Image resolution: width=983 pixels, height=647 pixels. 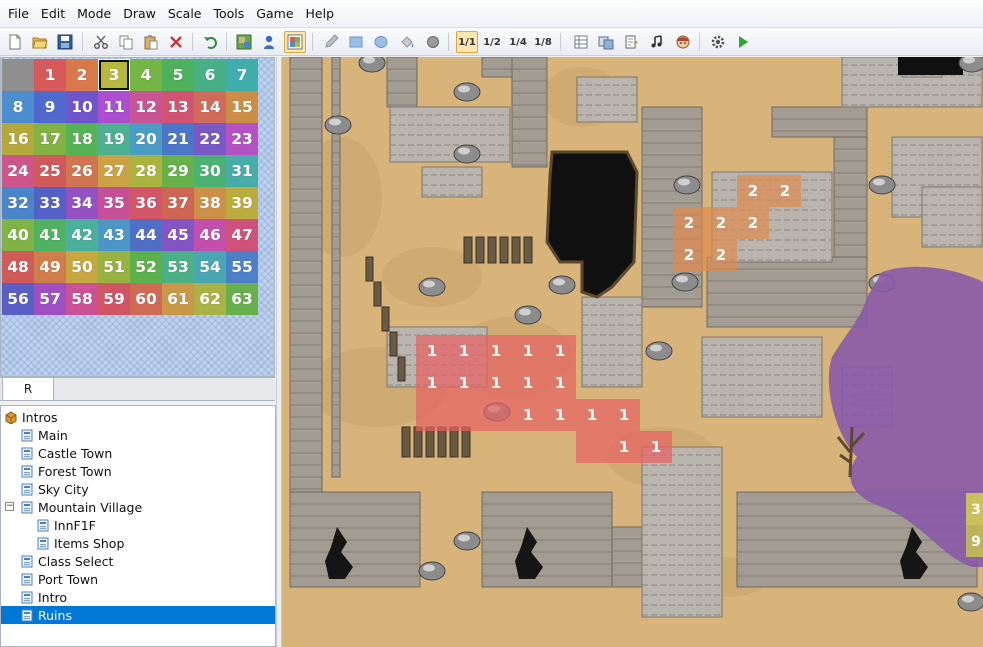 What do you see at coordinates (114, 107) in the screenshot?
I see `region-cell-11: 11` at bounding box center [114, 107].